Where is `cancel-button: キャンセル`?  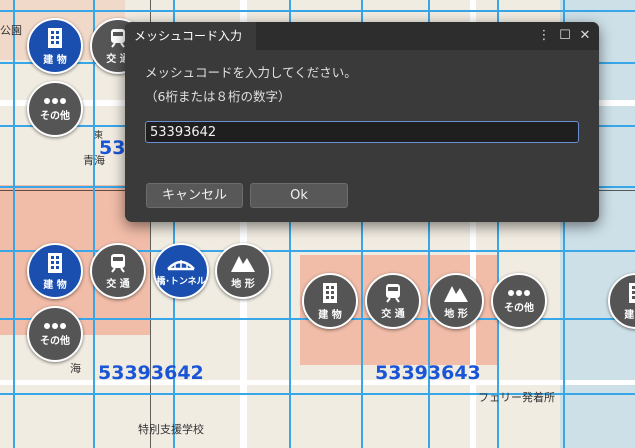
cancel-button: キャンセル is located at coordinates (194, 195).